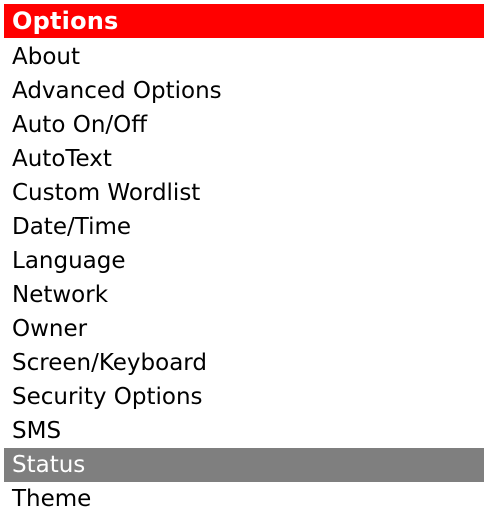 The image size is (487, 516). Describe the element at coordinates (244, 499) in the screenshot. I see `menu-item-theme: Theme` at that location.